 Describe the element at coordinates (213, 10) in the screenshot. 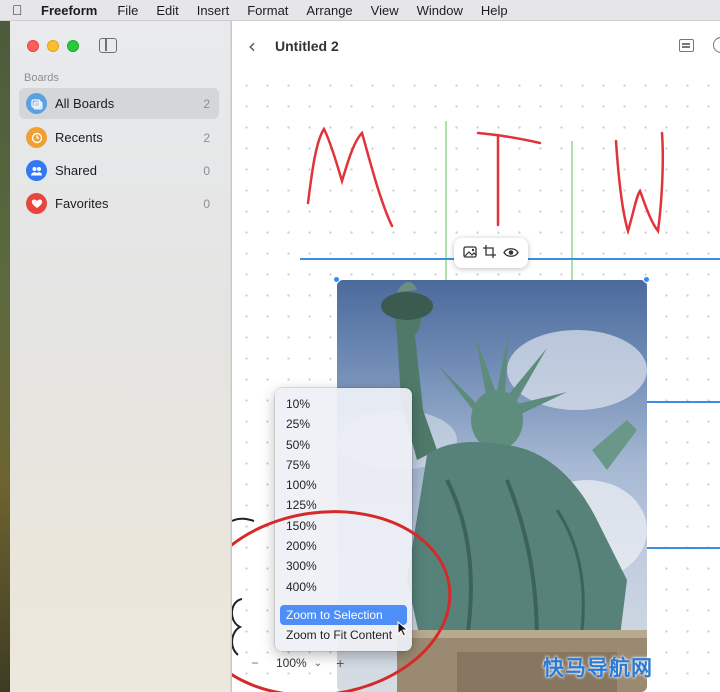

I see `menu-insert: Insert` at that location.